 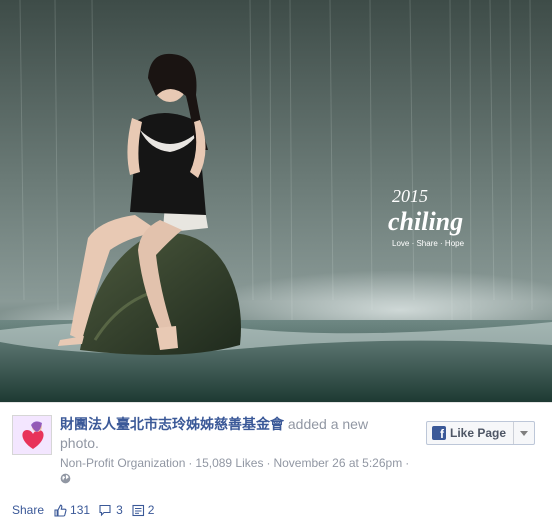 What do you see at coordinates (478, 433) in the screenshot?
I see `like-page-label: Like Page` at bounding box center [478, 433].